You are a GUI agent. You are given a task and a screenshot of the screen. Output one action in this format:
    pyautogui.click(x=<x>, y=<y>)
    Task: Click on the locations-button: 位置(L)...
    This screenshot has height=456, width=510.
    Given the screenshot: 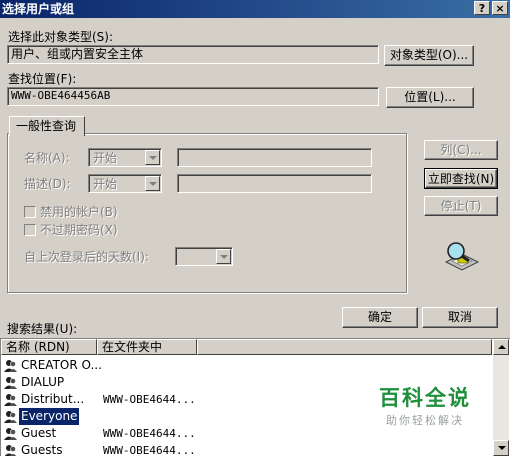 What is the action you would take?
    pyautogui.click(x=430, y=97)
    